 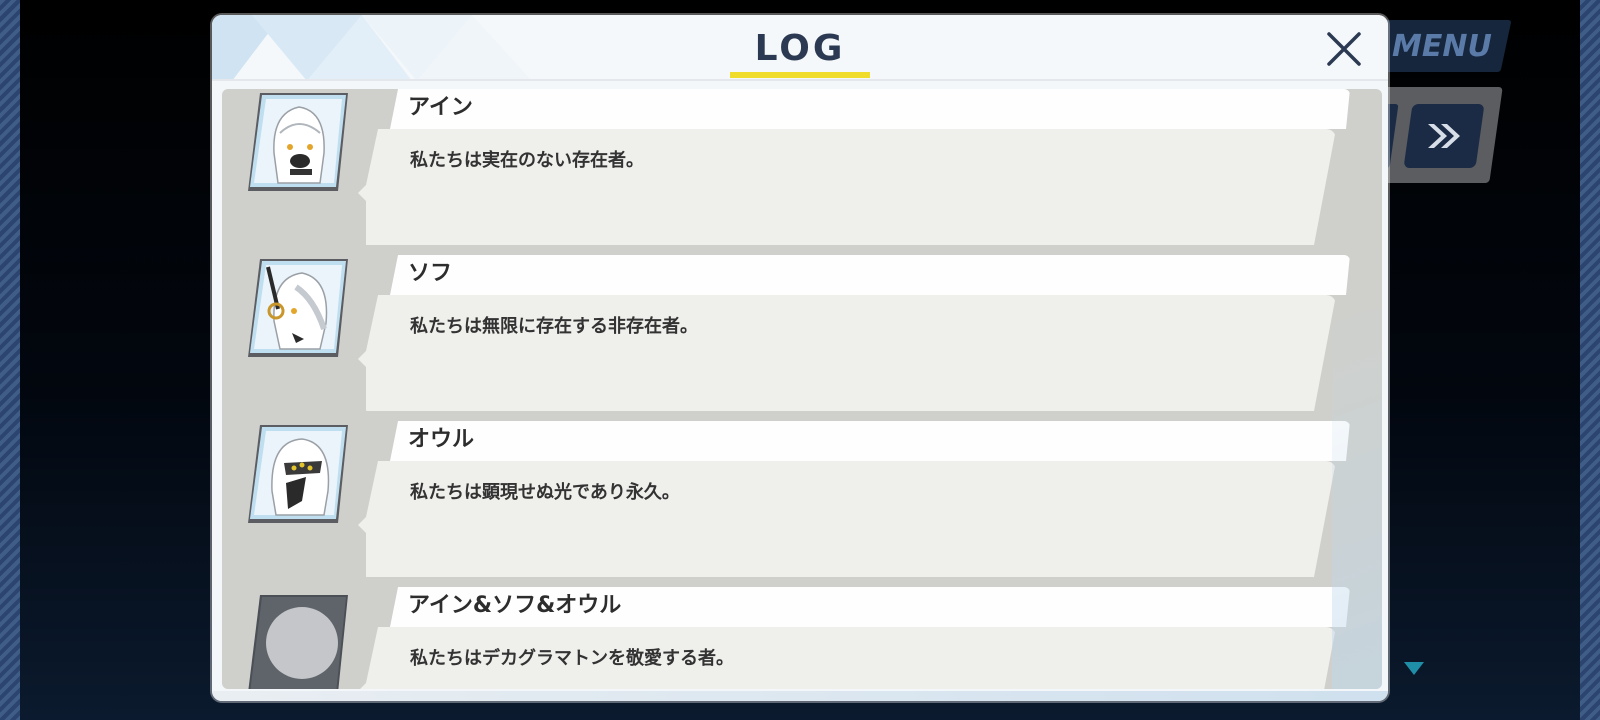 What do you see at coordinates (800, 75) in the screenshot?
I see `title-underline` at bounding box center [800, 75].